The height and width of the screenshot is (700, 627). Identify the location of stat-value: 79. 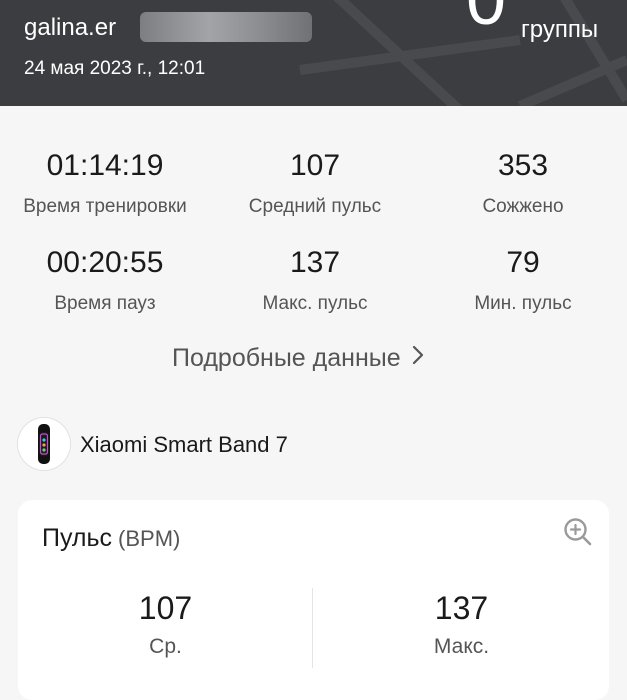
(523, 262).